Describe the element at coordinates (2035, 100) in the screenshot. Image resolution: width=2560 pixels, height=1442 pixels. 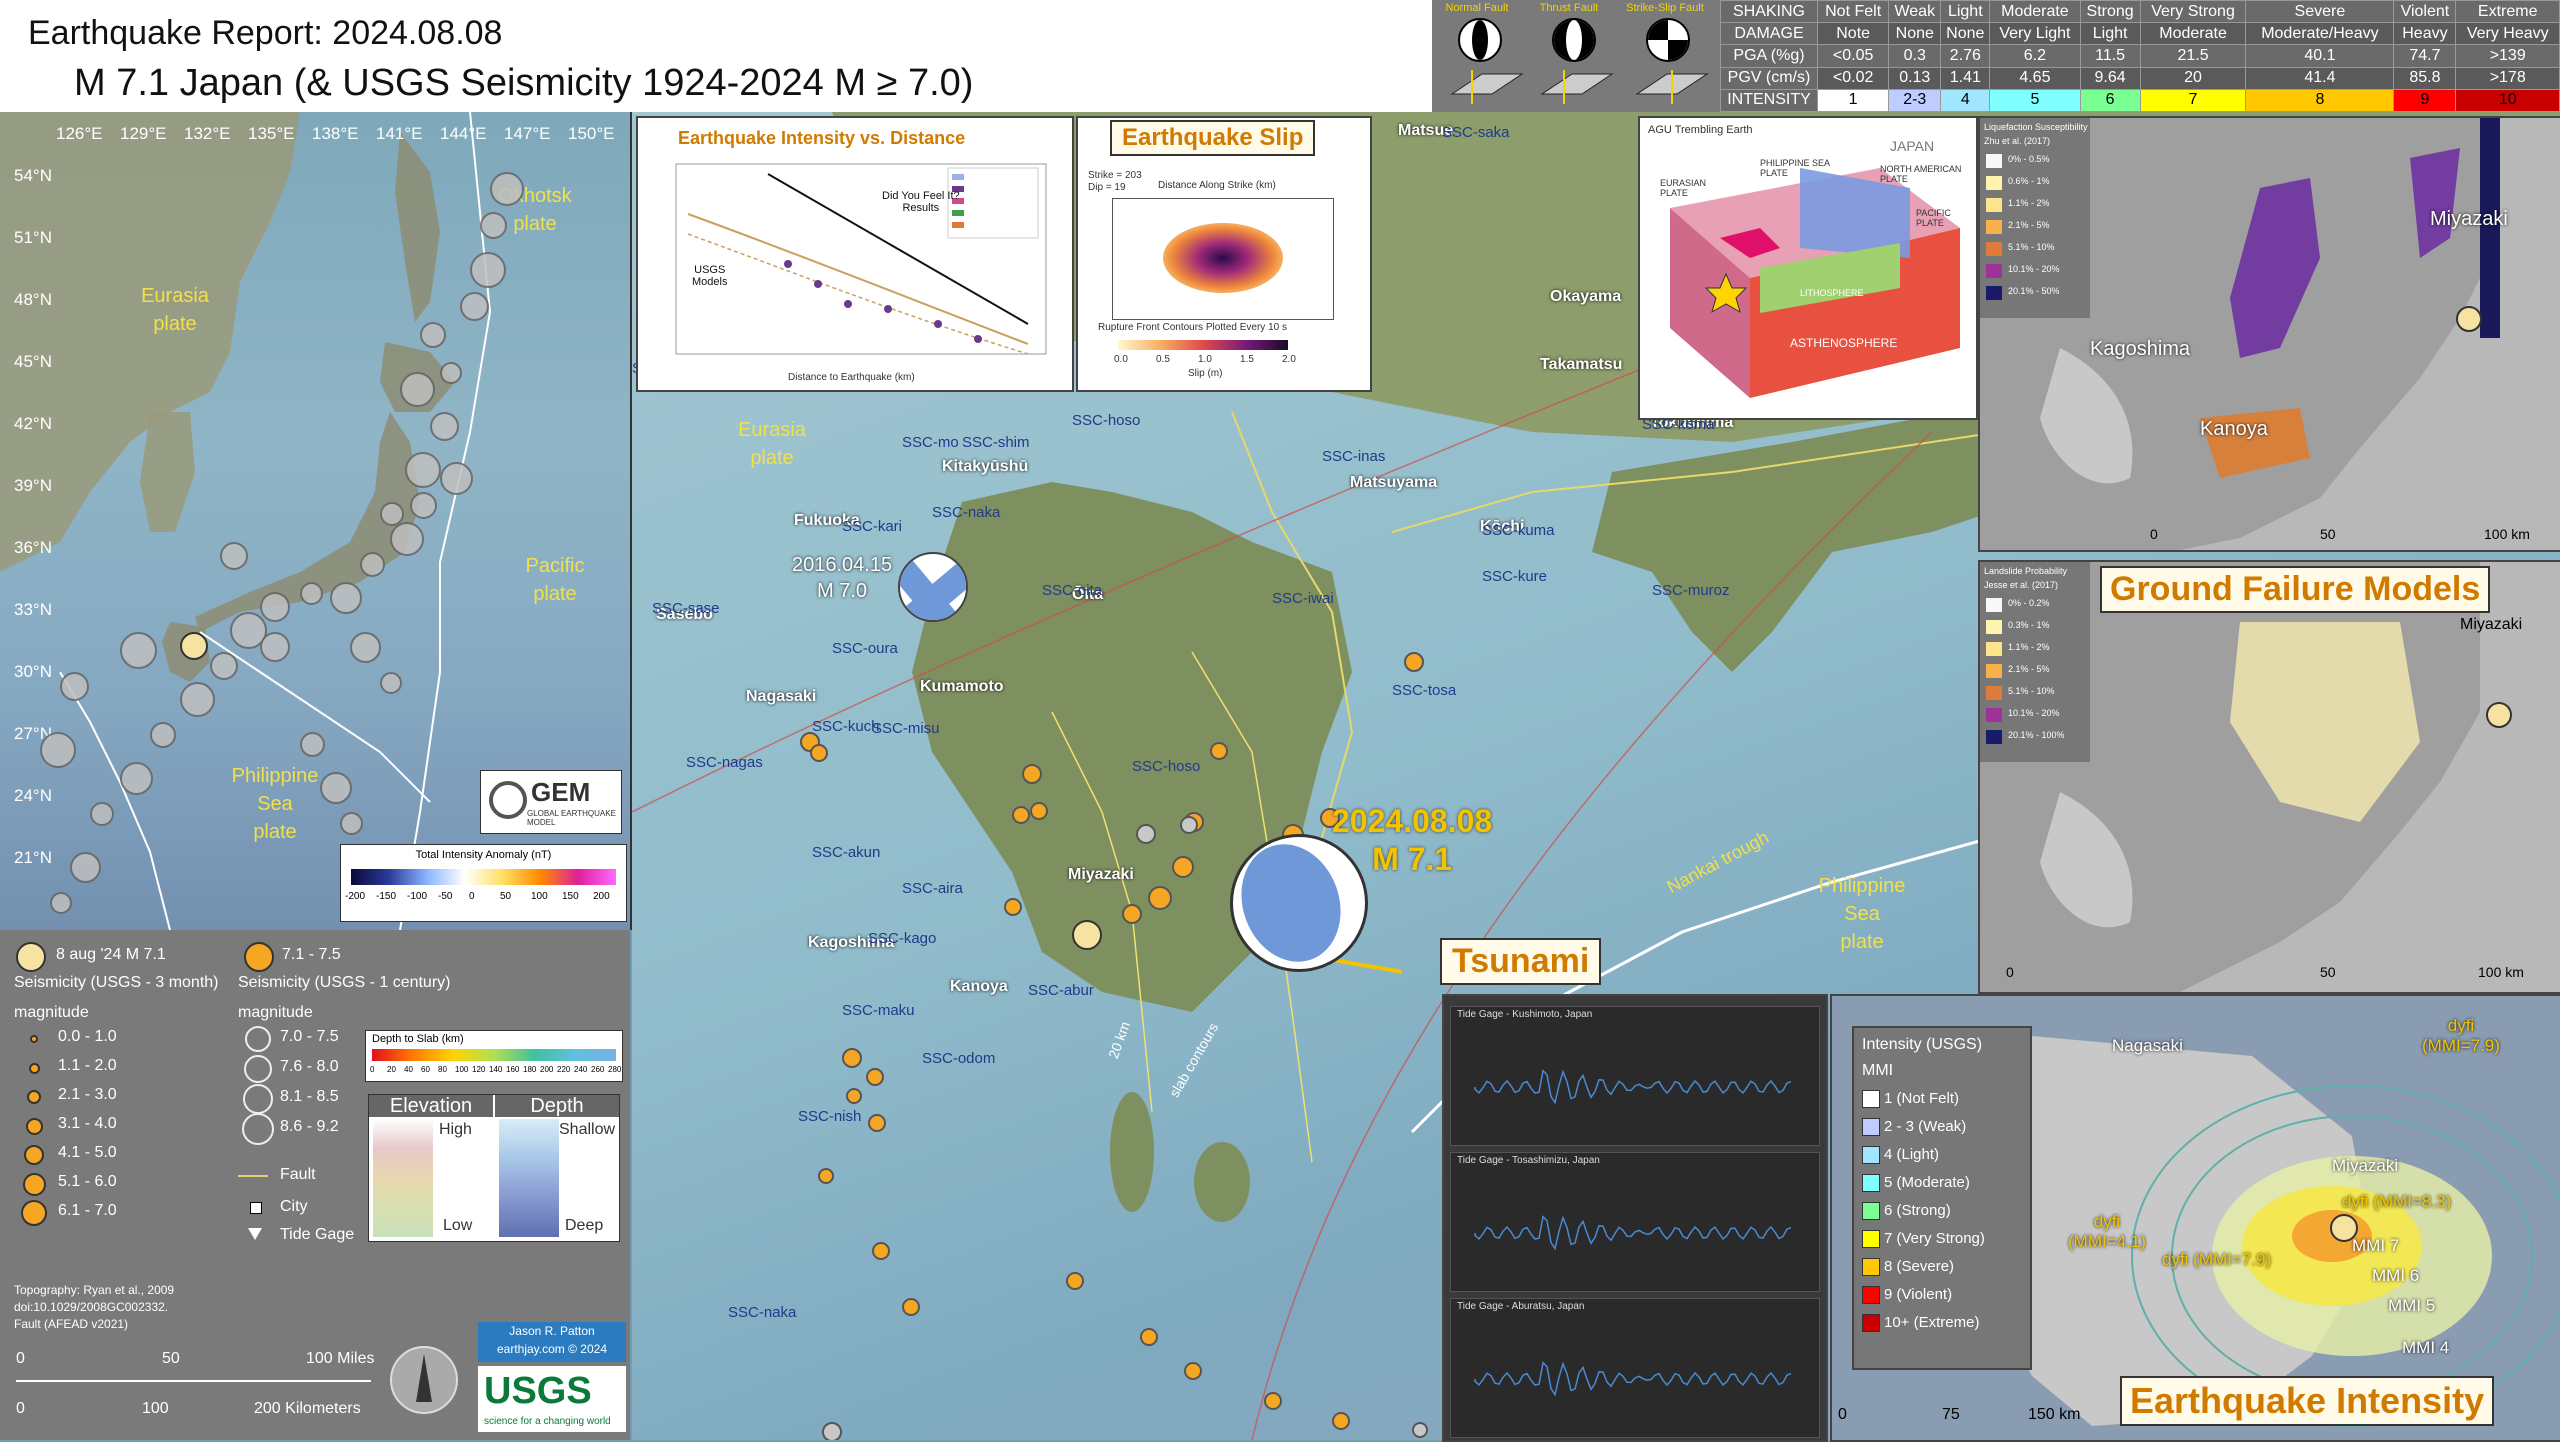
I see `intensity-cell: 5` at that location.